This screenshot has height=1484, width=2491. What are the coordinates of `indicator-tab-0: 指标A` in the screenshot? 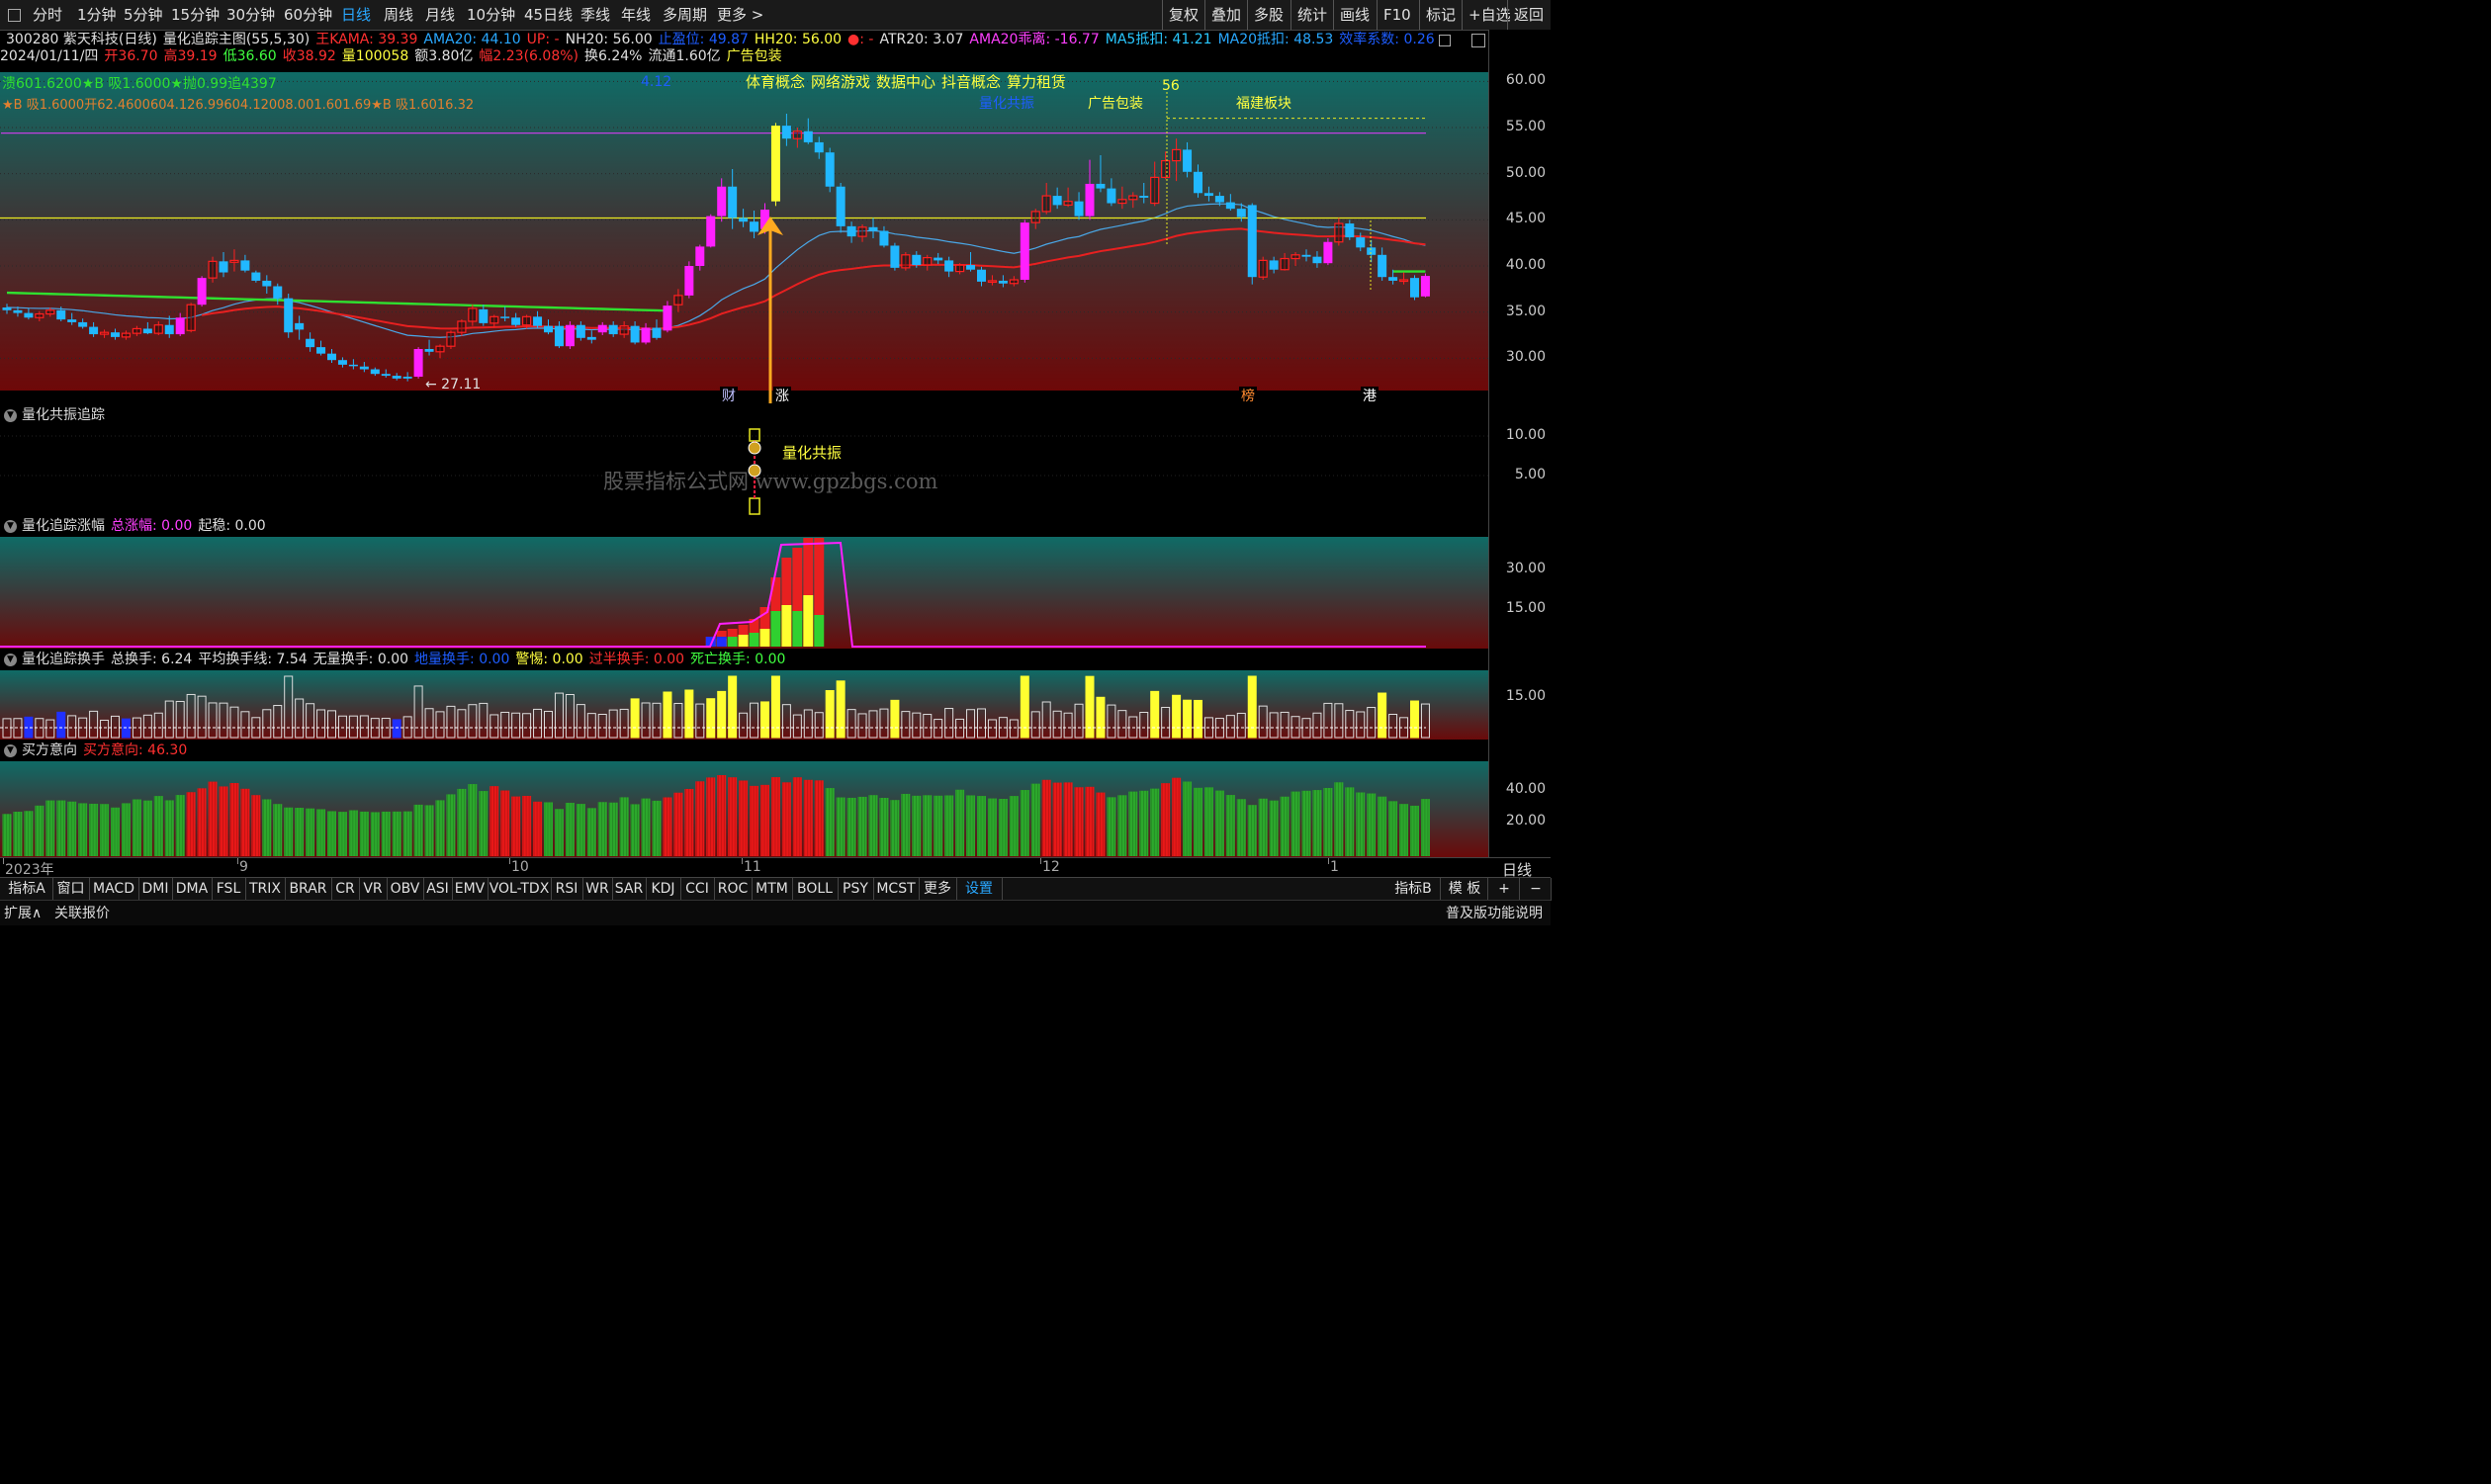 It's located at (27, 889).